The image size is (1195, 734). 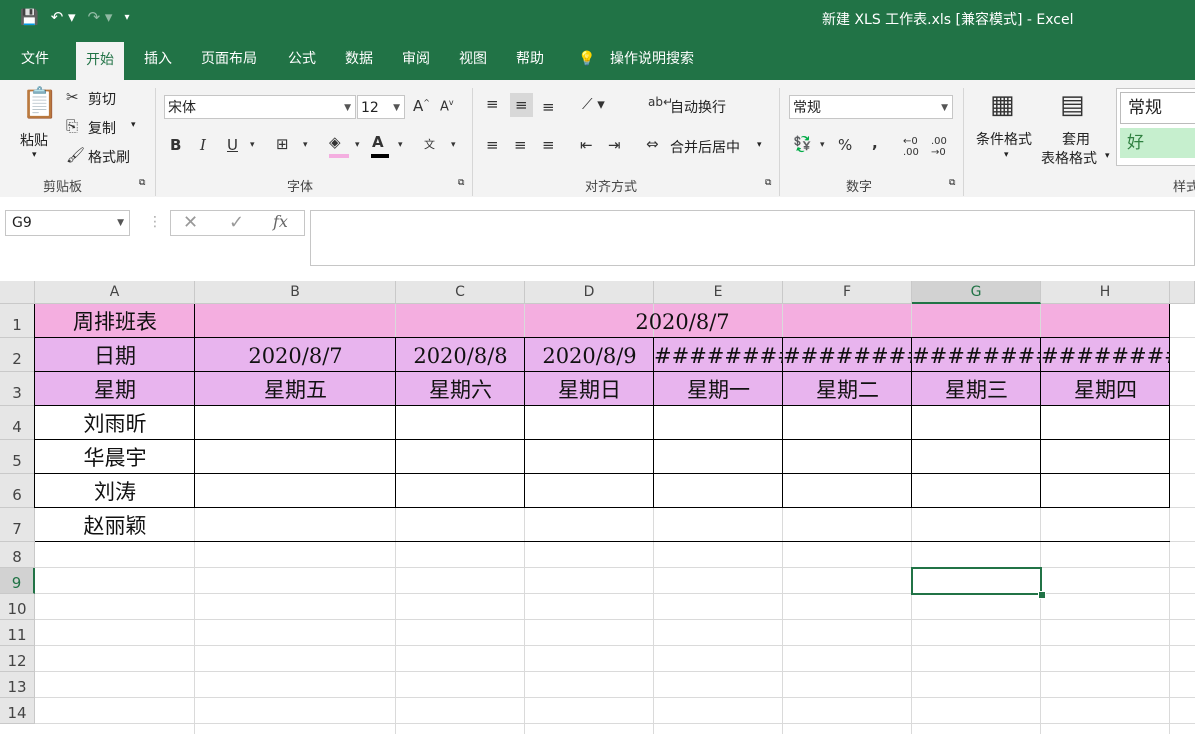 What do you see at coordinates (339, 145) in the screenshot?
I see `fill-color-icon: ◈` at bounding box center [339, 145].